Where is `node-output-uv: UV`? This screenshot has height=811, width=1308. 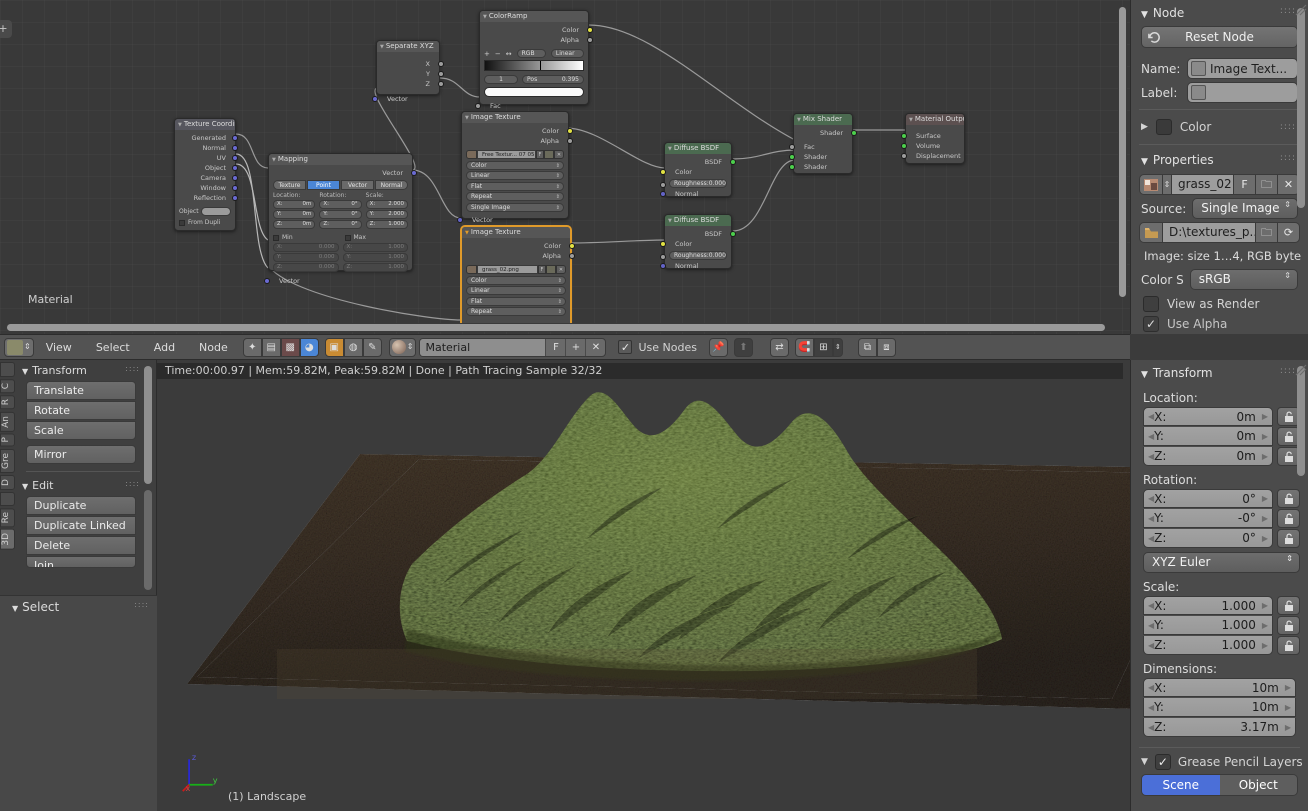
node-output-uv: UV is located at coordinates (208, 158).